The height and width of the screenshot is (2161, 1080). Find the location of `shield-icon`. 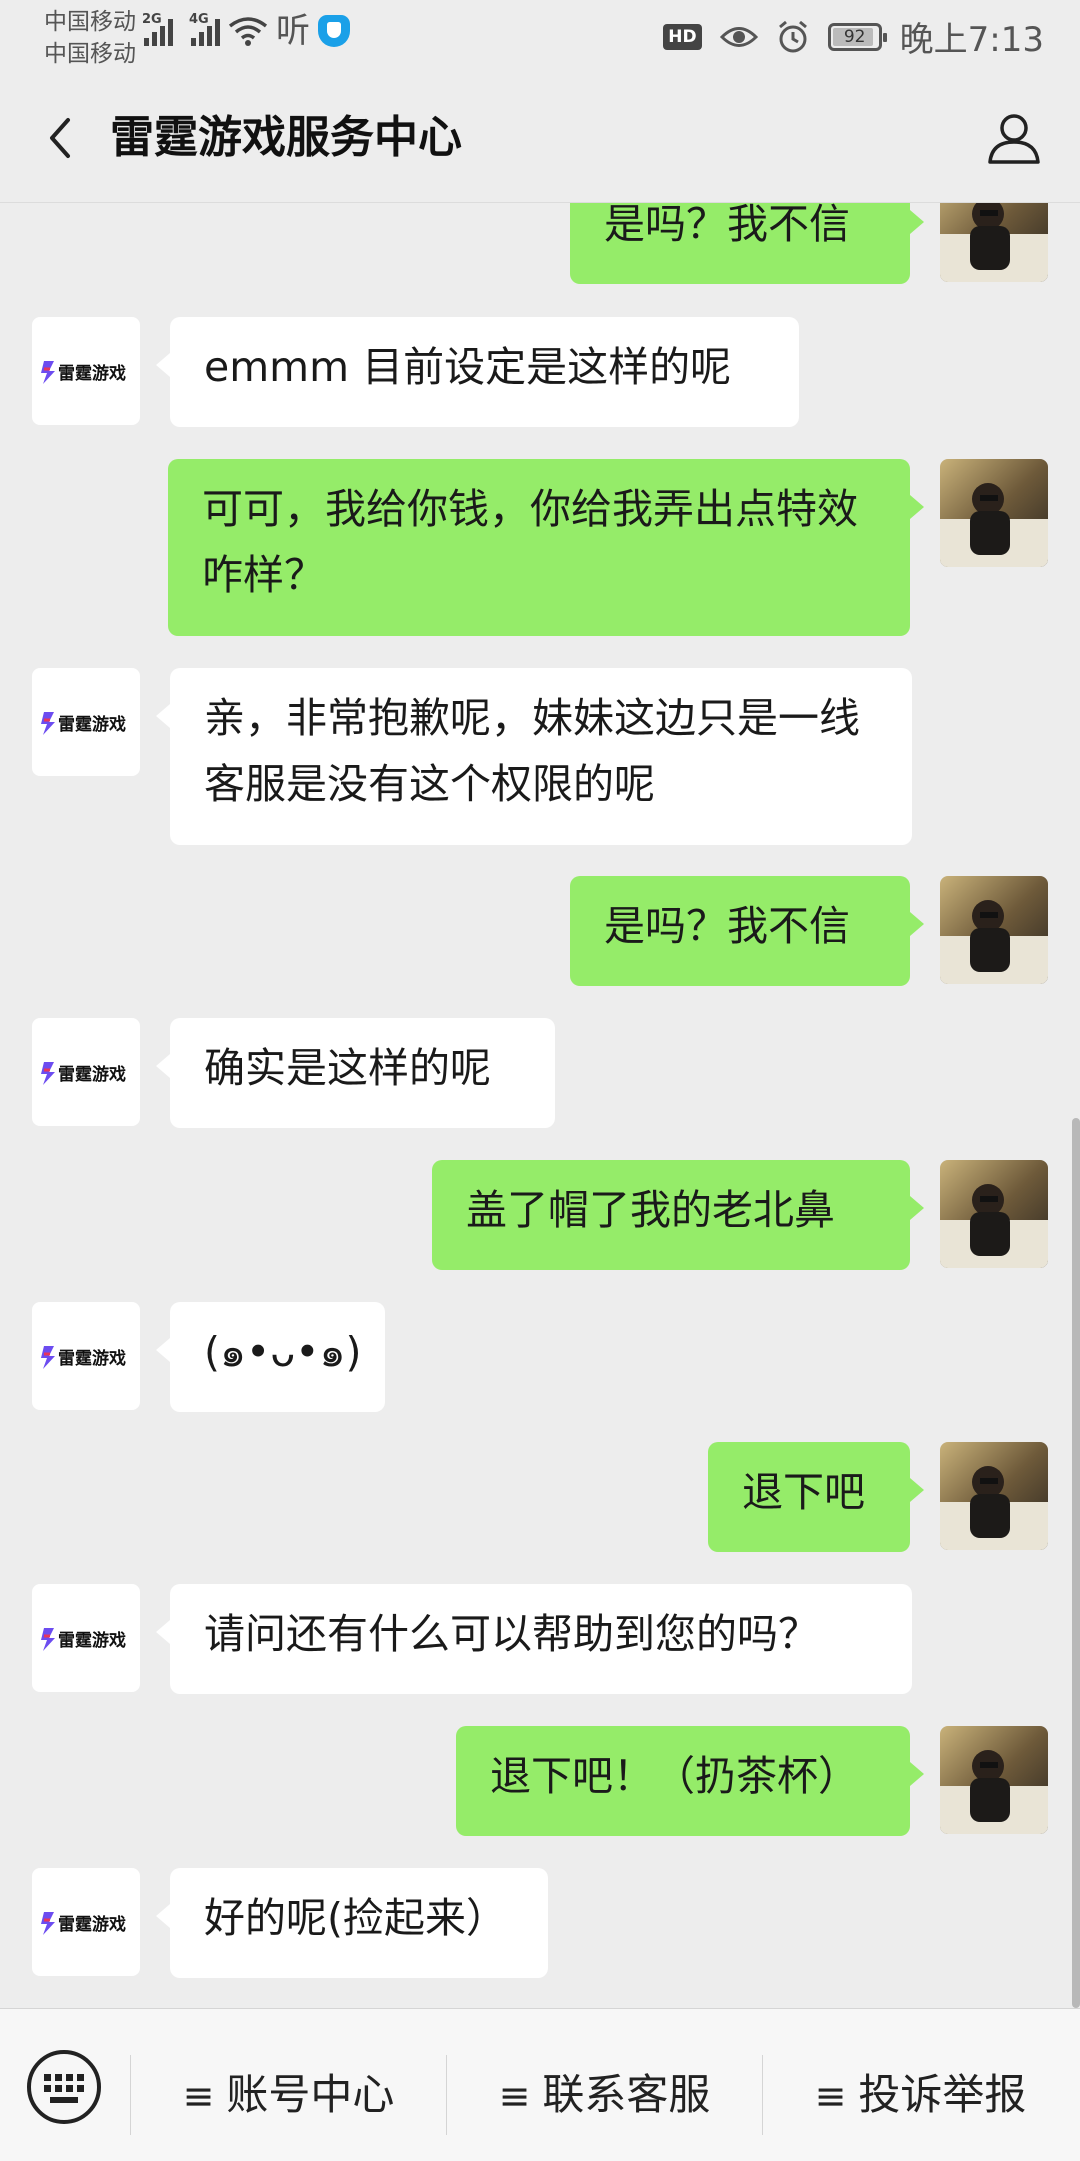

shield-icon is located at coordinates (334, 31).